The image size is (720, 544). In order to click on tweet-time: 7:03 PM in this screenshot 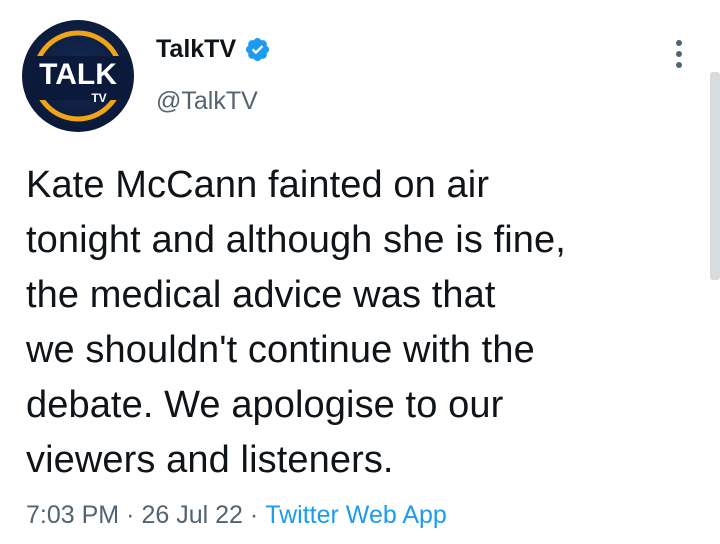, I will do `click(72, 515)`.